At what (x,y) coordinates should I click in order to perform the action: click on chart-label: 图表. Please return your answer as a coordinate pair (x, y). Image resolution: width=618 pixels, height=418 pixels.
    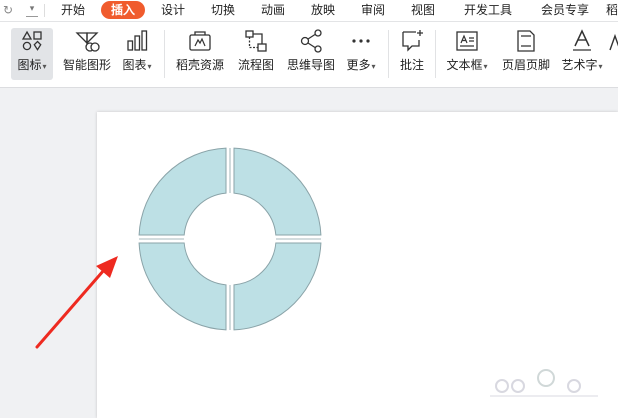
    Looking at the image, I should click on (134, 65).